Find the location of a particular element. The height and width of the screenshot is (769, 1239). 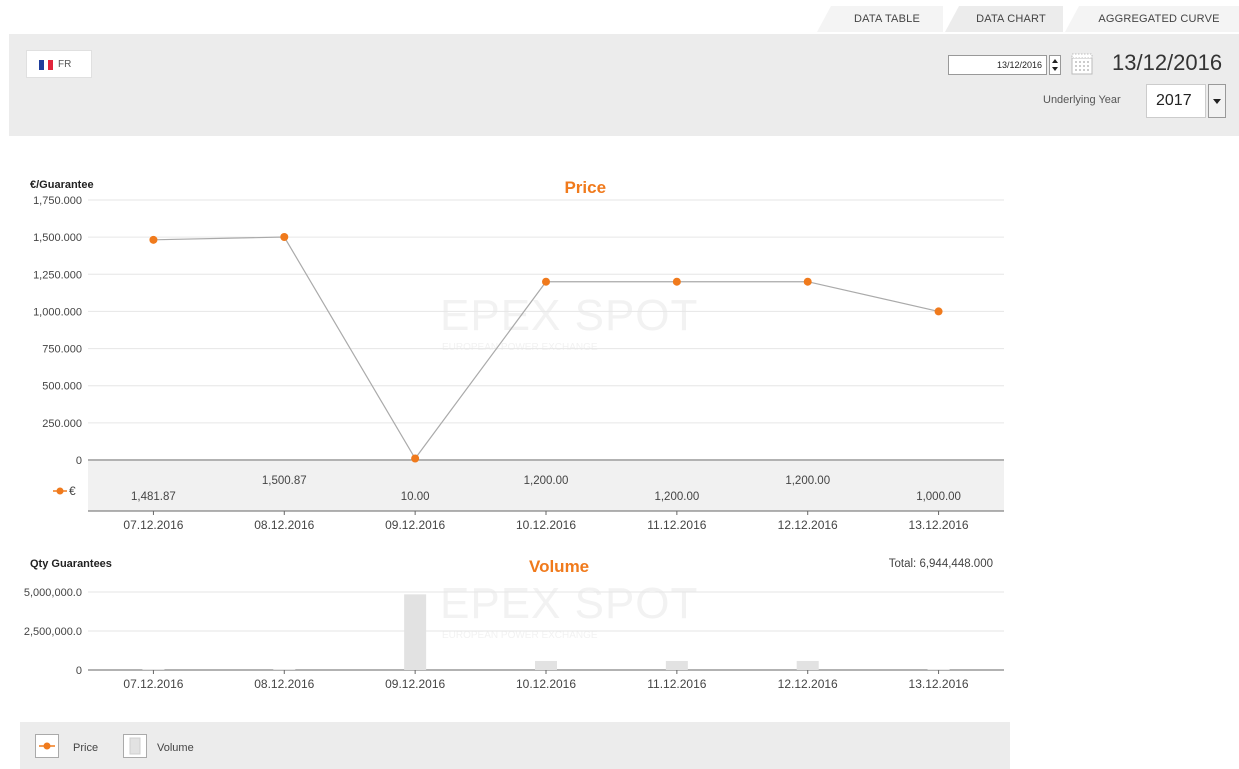

volume-chart-title: Volume is located at coordinates (559, 566).